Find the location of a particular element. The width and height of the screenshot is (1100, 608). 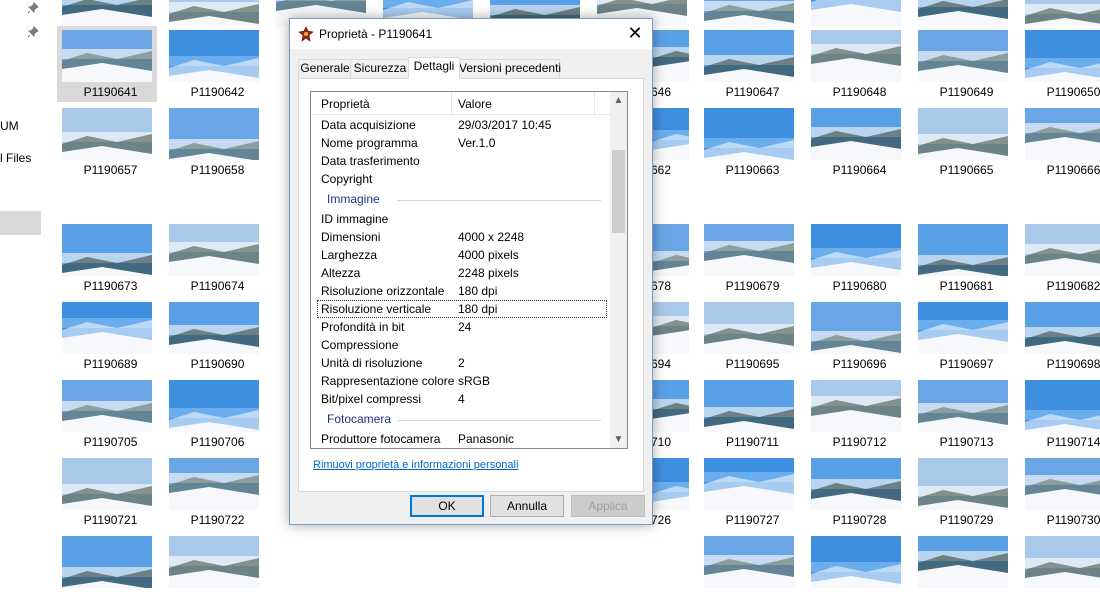

thumbnail-item: P1190649 is located at coordinates (963, 64).